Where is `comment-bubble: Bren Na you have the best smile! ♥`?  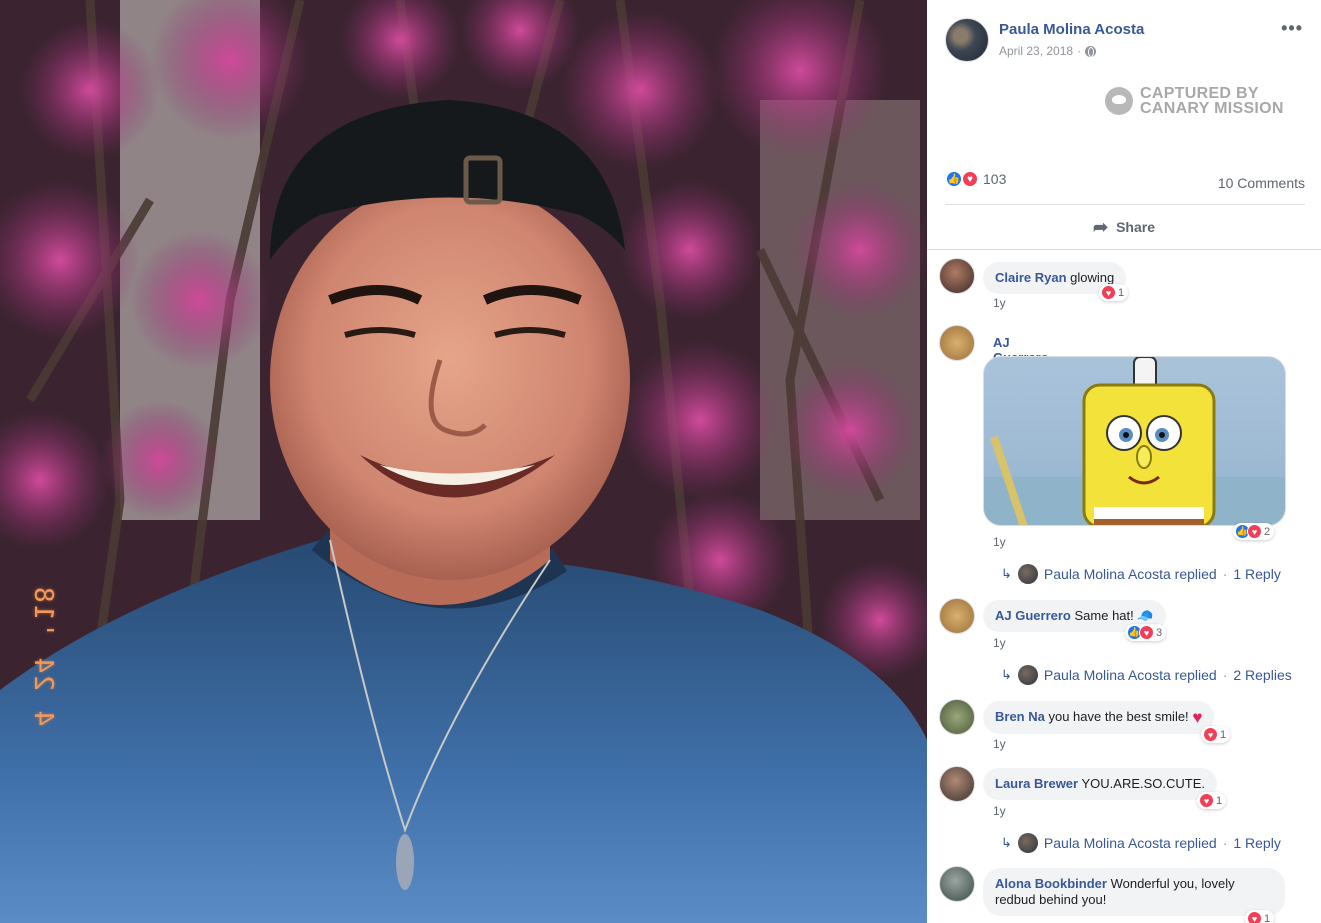
comment-bubble: Bren Na you have the best smile! ♥ is located at coordinates (1099, 717).